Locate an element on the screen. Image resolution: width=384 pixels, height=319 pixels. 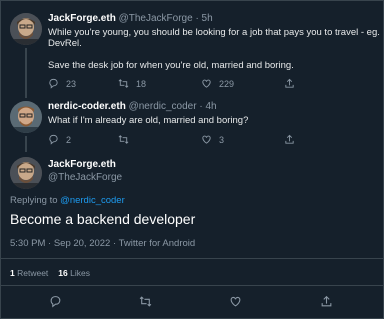
tweet-actions: 23 18 229 is located at coordinates (171, 83).